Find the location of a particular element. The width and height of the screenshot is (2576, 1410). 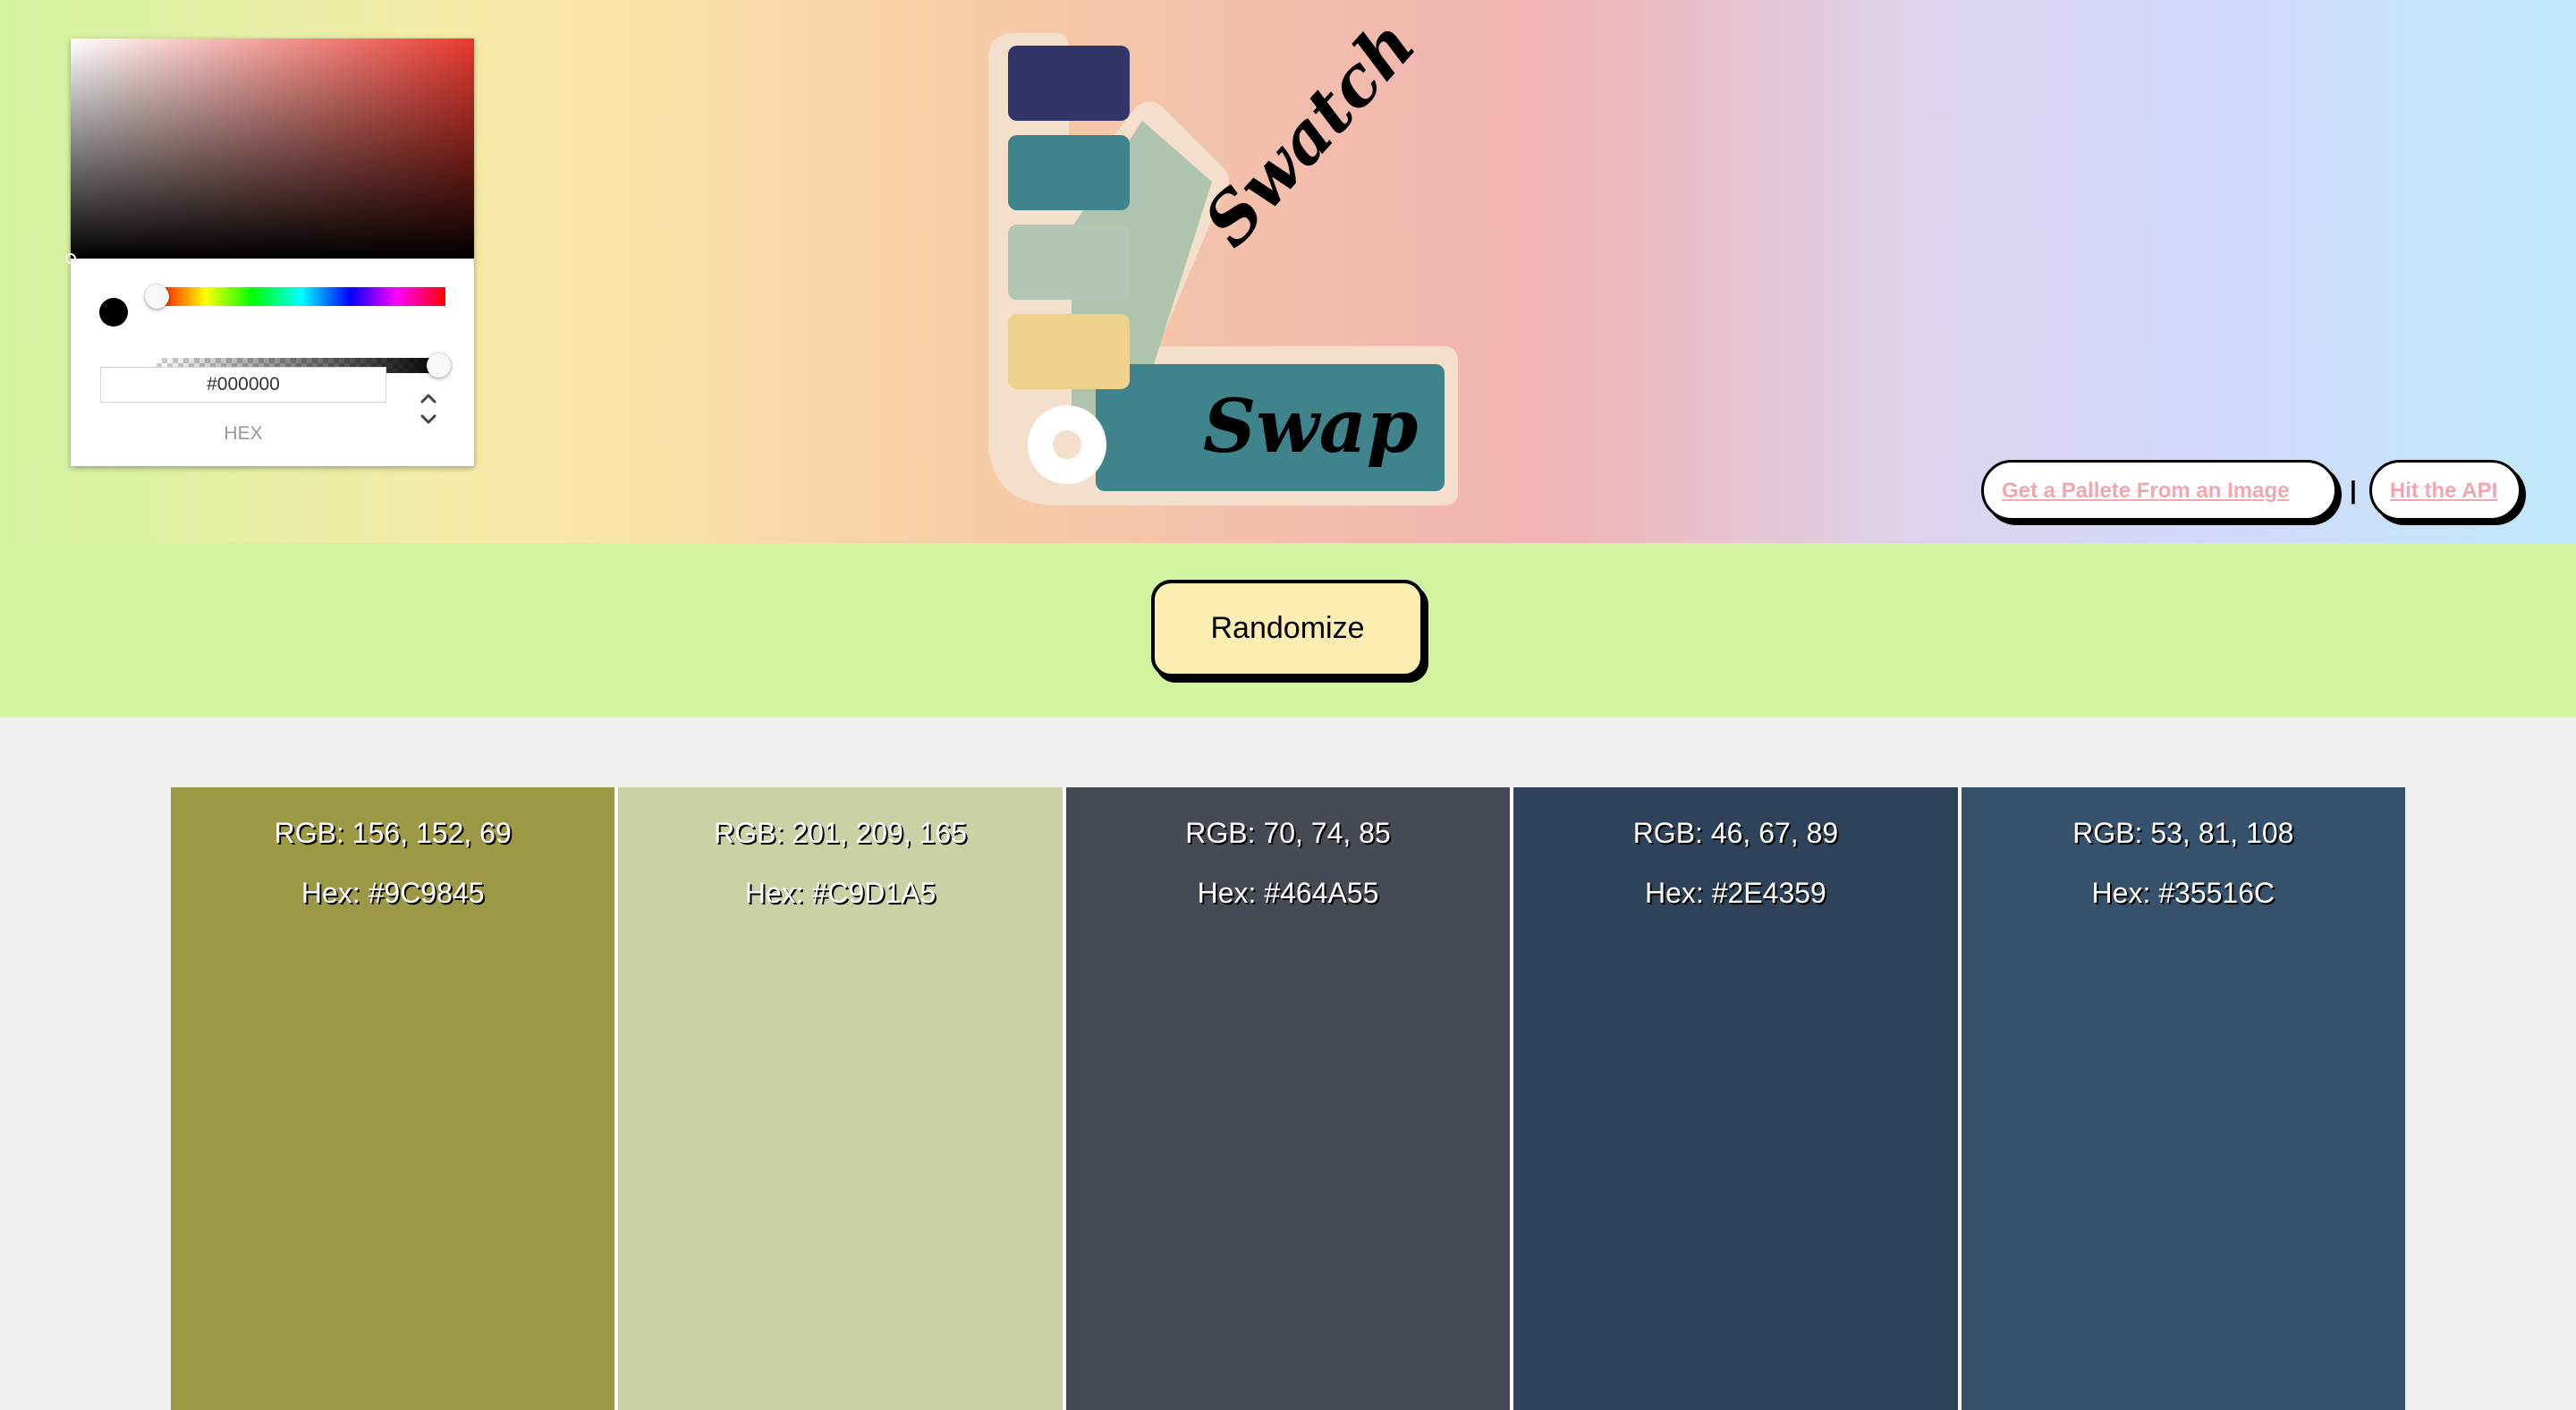

swatch-hex-label: Hex: #9C9845 is located at coordinates (393, 893).